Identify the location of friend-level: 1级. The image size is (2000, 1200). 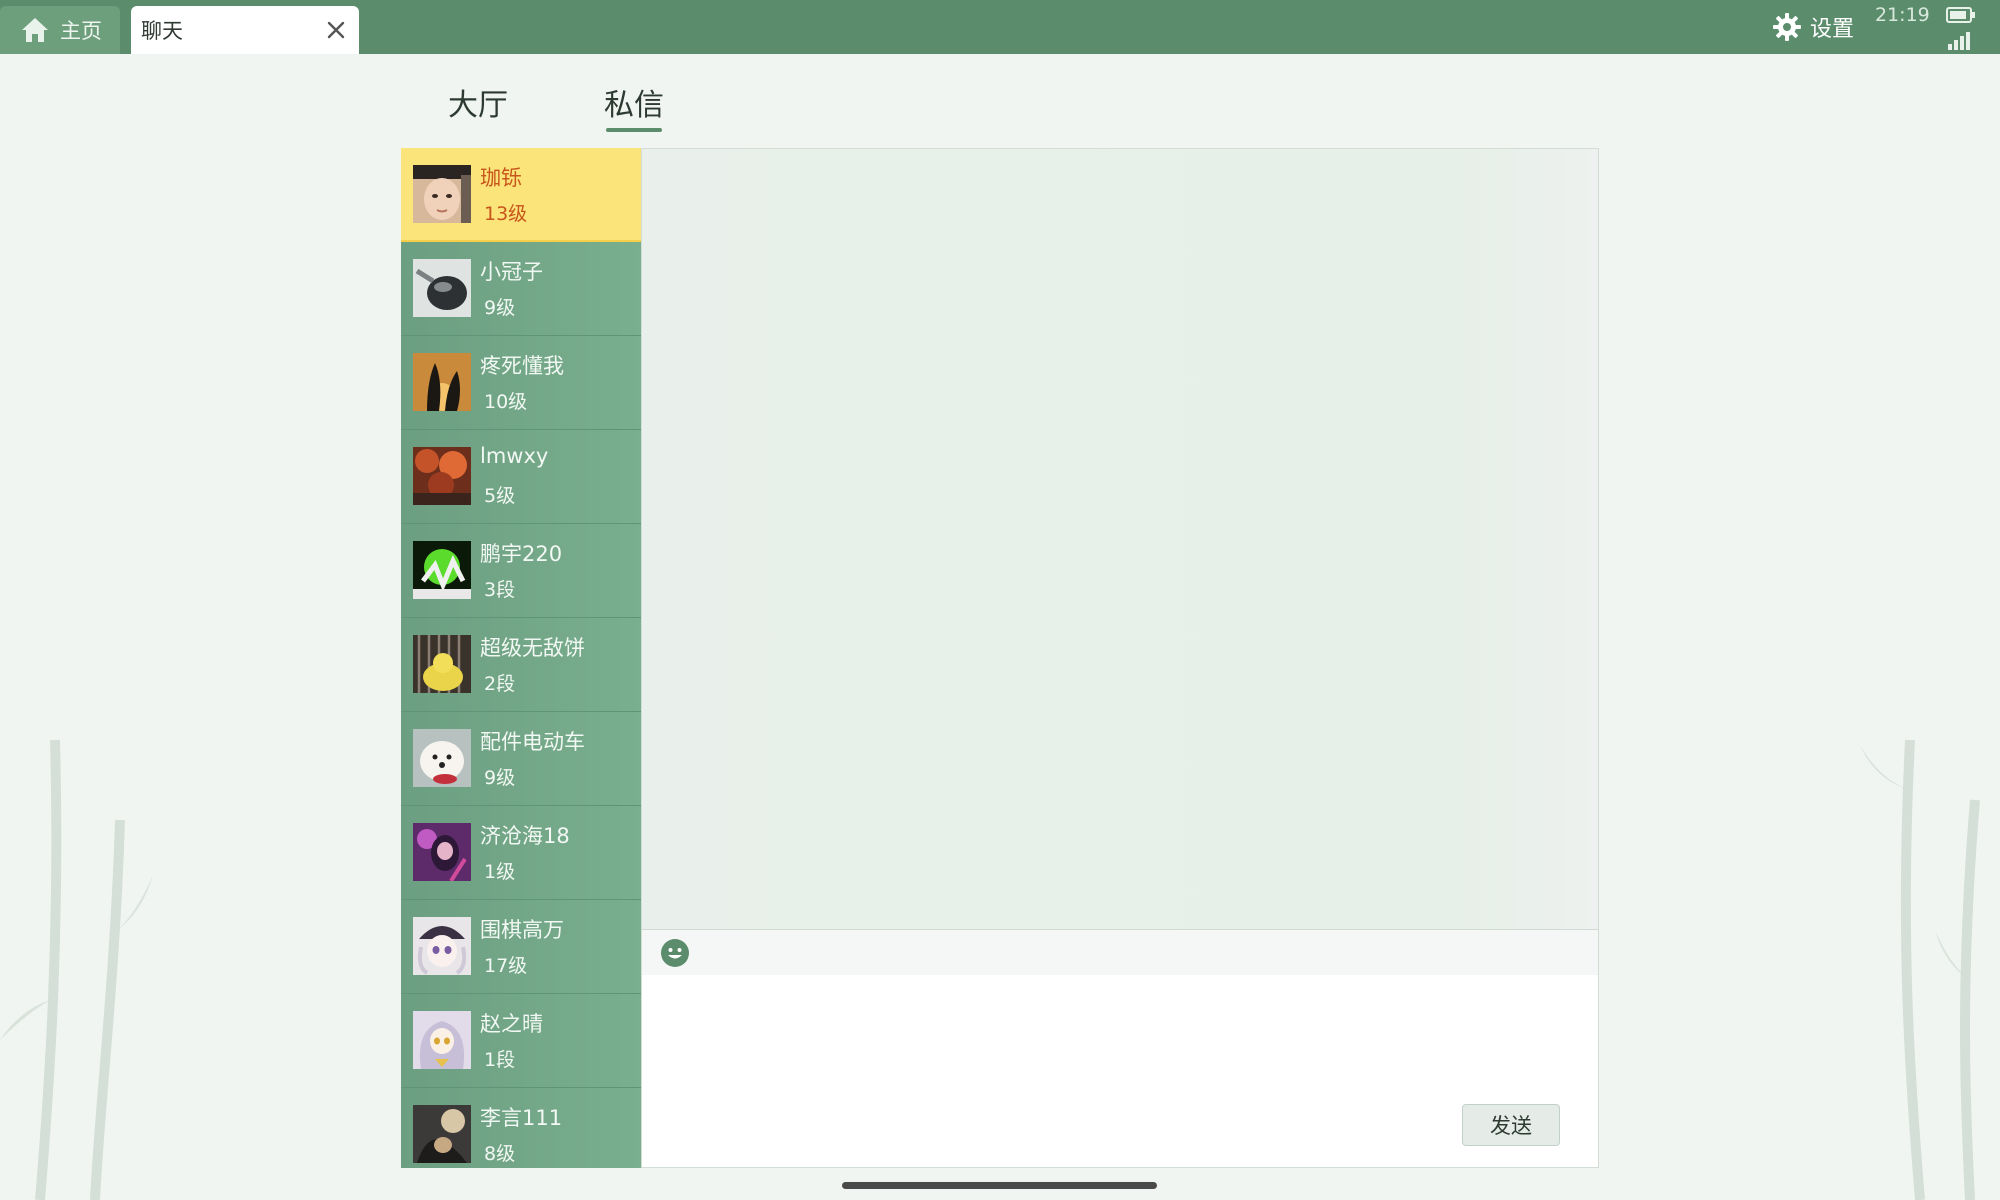
(500, 872).